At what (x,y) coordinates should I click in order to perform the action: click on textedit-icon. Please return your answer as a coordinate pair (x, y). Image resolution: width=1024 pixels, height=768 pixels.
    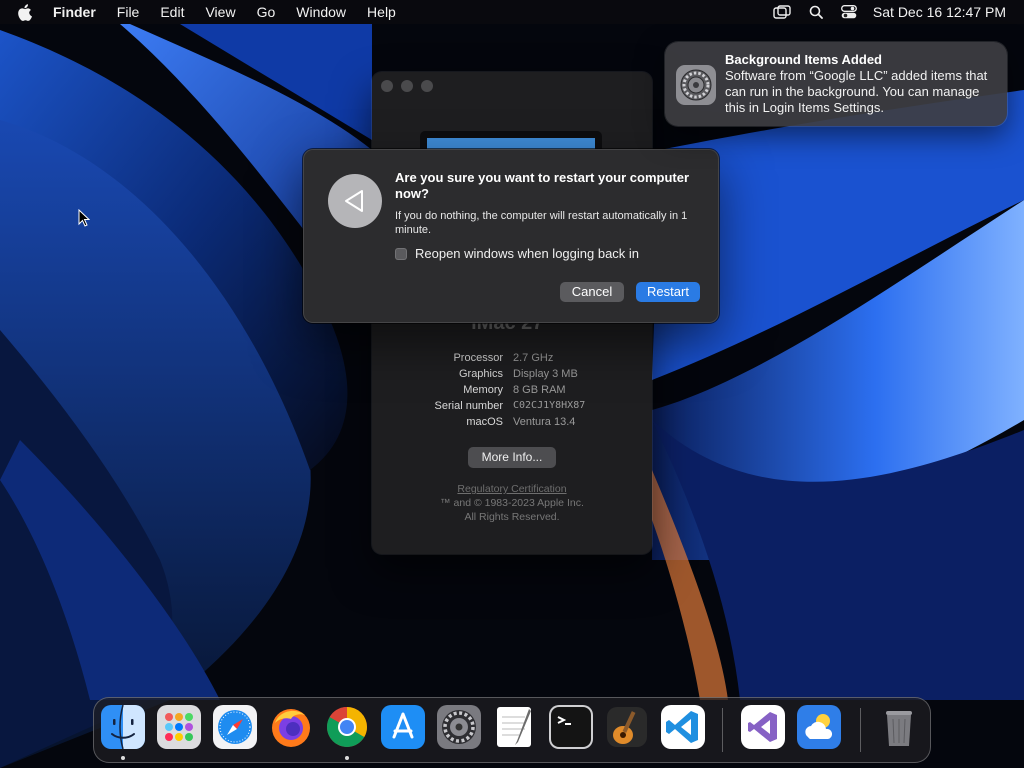
    Looking at the image, I should click on (515, 727).